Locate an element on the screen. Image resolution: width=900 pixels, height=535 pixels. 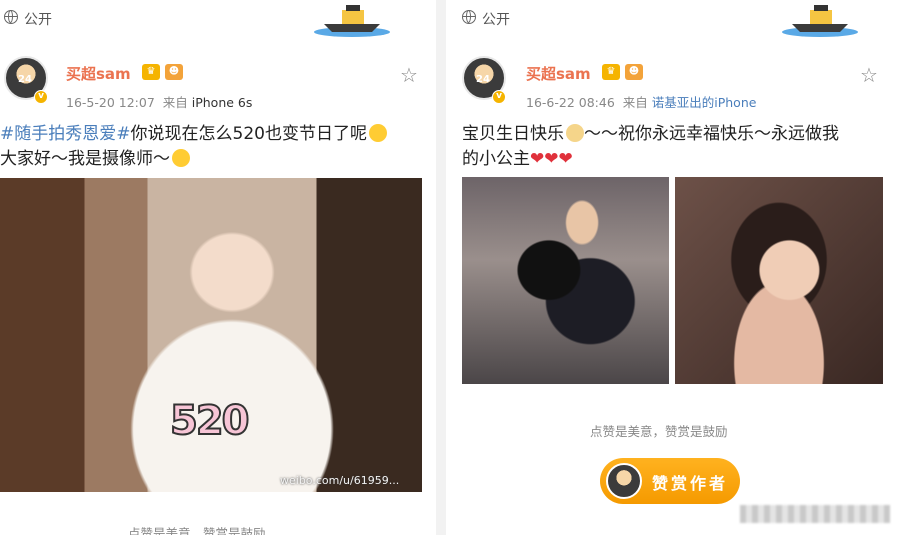
post-timestamp: 16-5-20 12:07 is located at coordinates (110, 102).